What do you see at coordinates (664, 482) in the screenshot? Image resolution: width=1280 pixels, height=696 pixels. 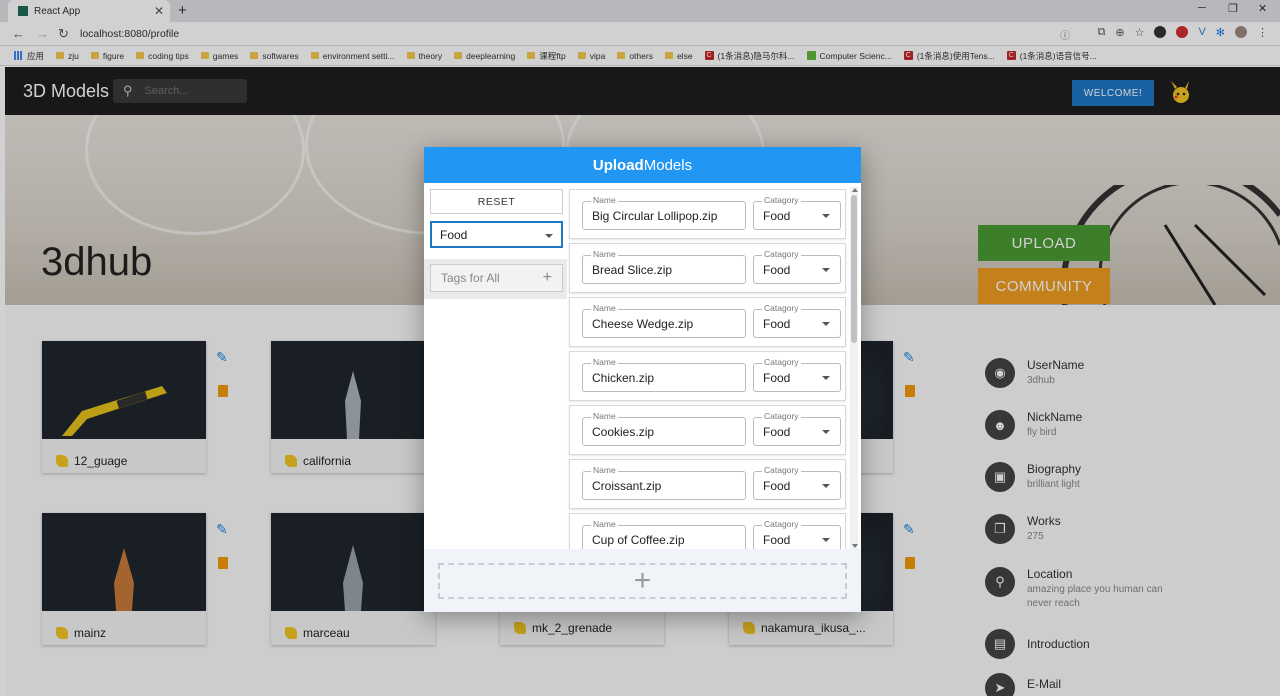 I see `file-name-field: Name Croissant.zip` at bounding box center [664, 482].